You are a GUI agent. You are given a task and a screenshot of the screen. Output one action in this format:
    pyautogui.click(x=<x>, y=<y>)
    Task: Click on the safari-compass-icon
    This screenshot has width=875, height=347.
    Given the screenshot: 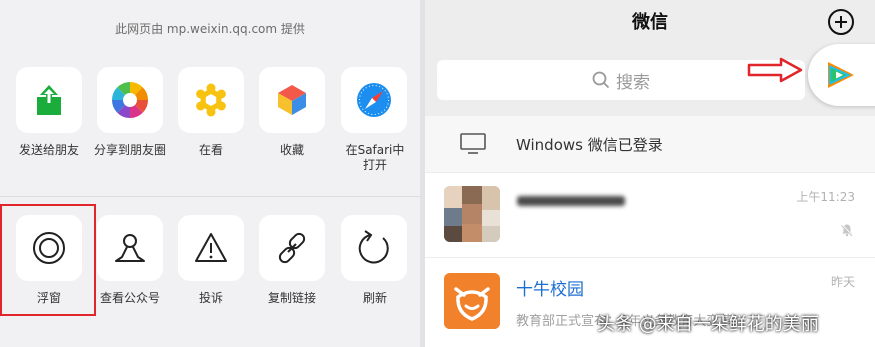 What is the action you would take?
    pyautogui.click(x=374, y=100)
    